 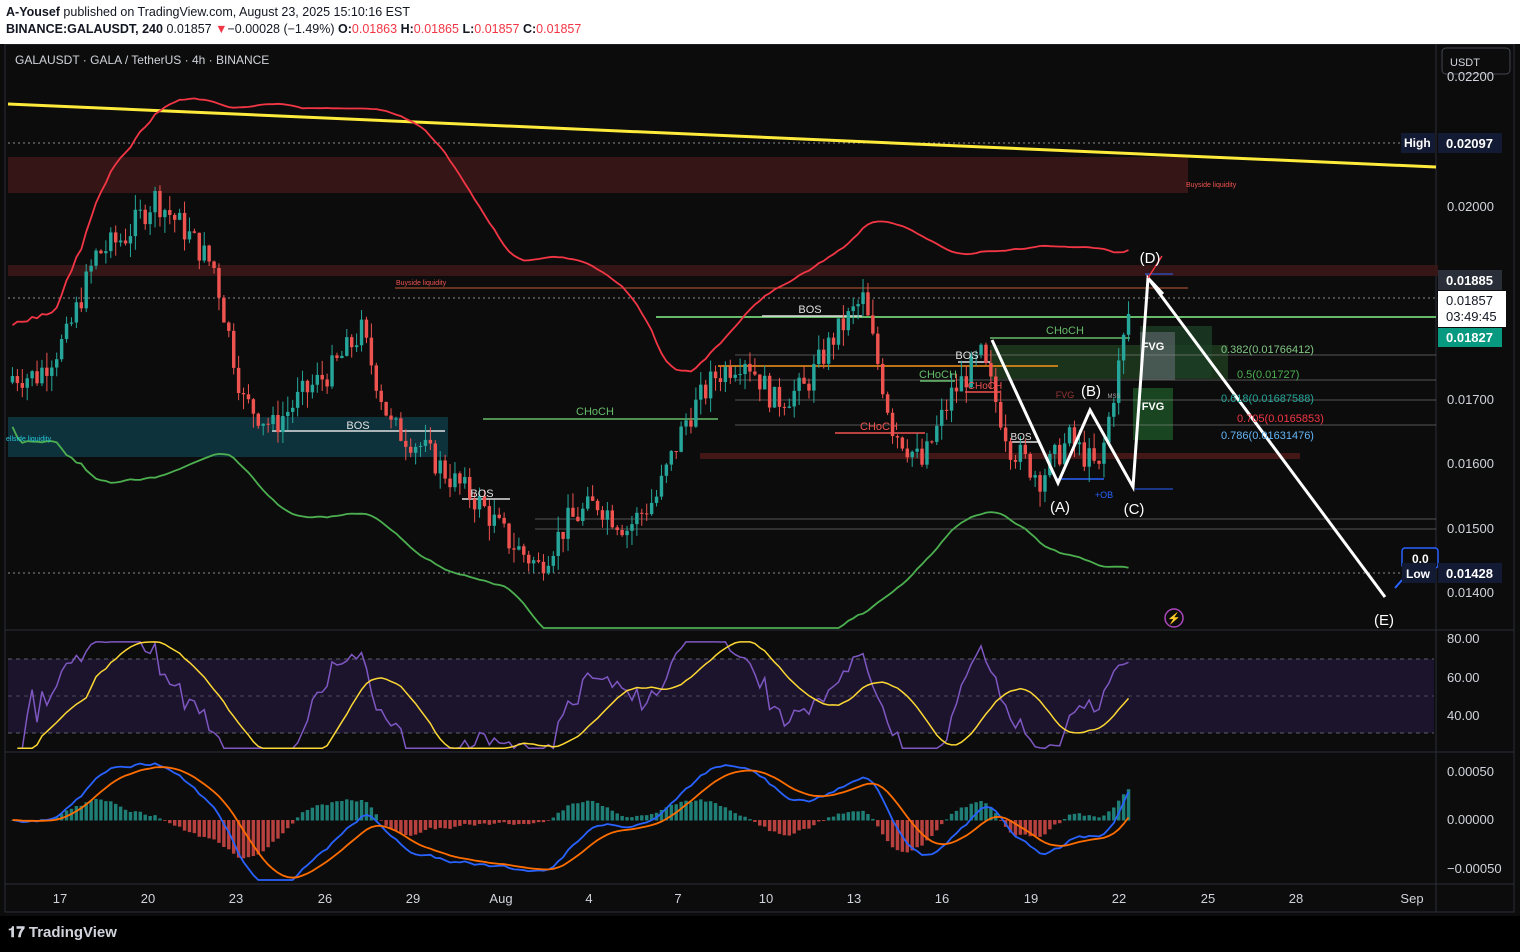 I want to click on label-plus-ob: +OB, so click(x=1104, y=495).